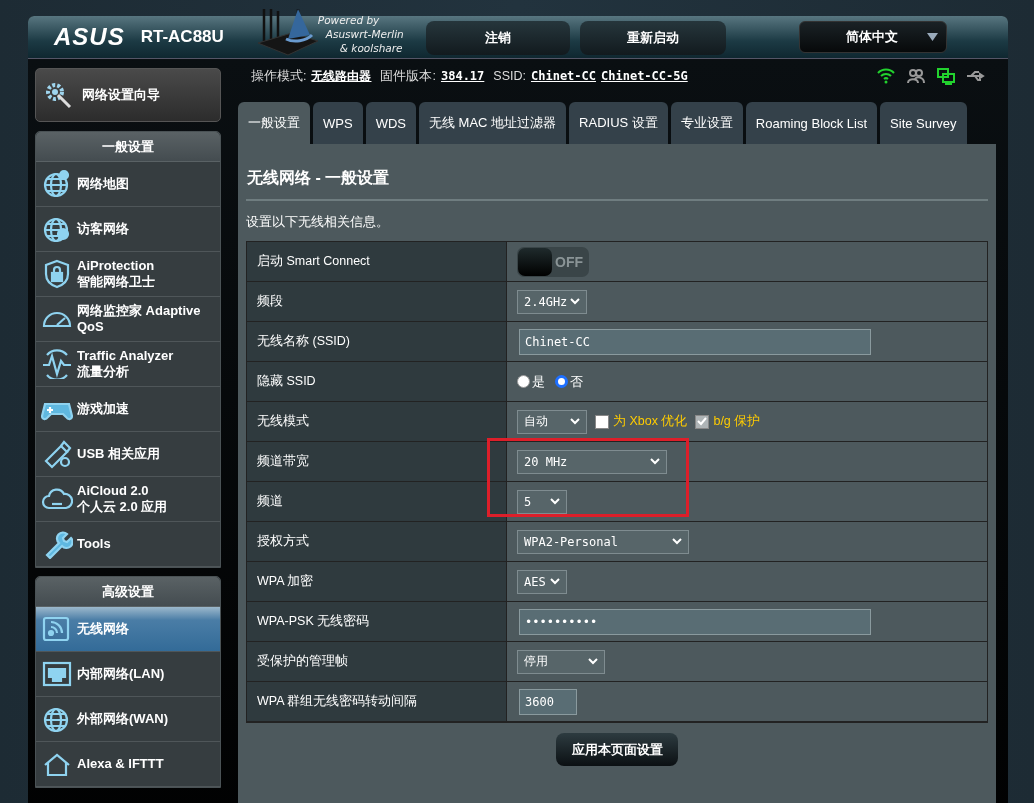  Describe the element at coordinates (125, 356) in the screenshot. I see `sidebar-item-text: Traffic Analyzer` at that location.